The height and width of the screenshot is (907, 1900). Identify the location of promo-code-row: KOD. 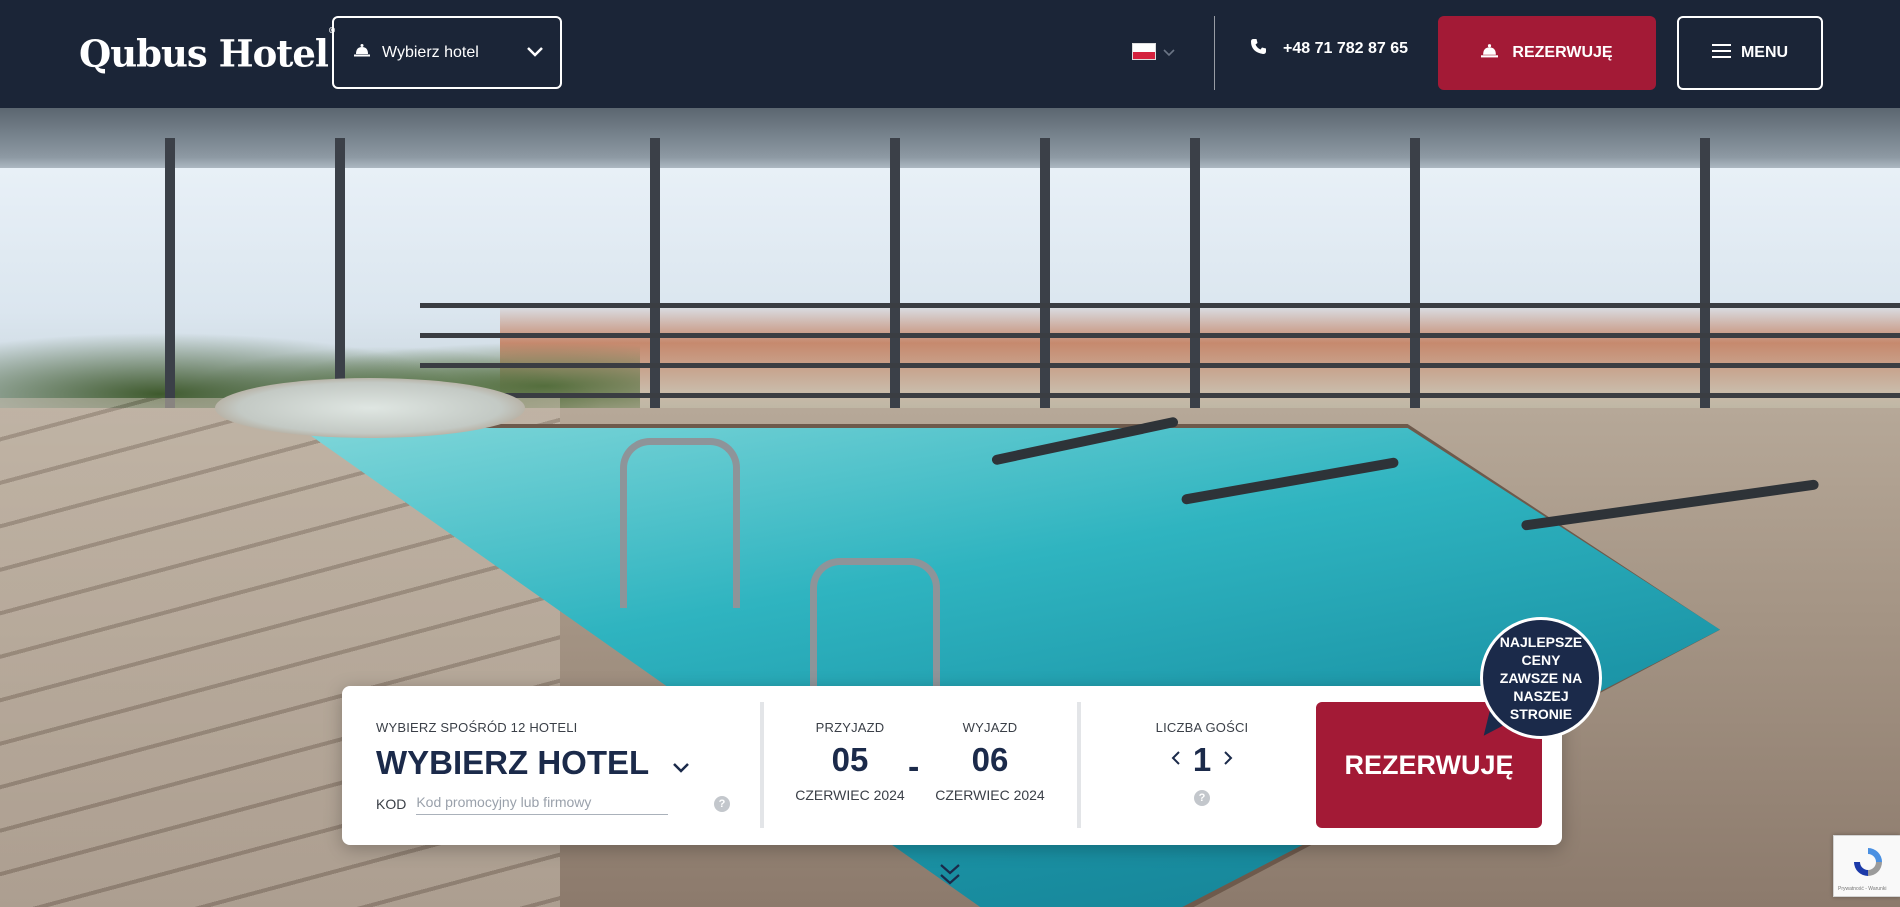
(522, 803).